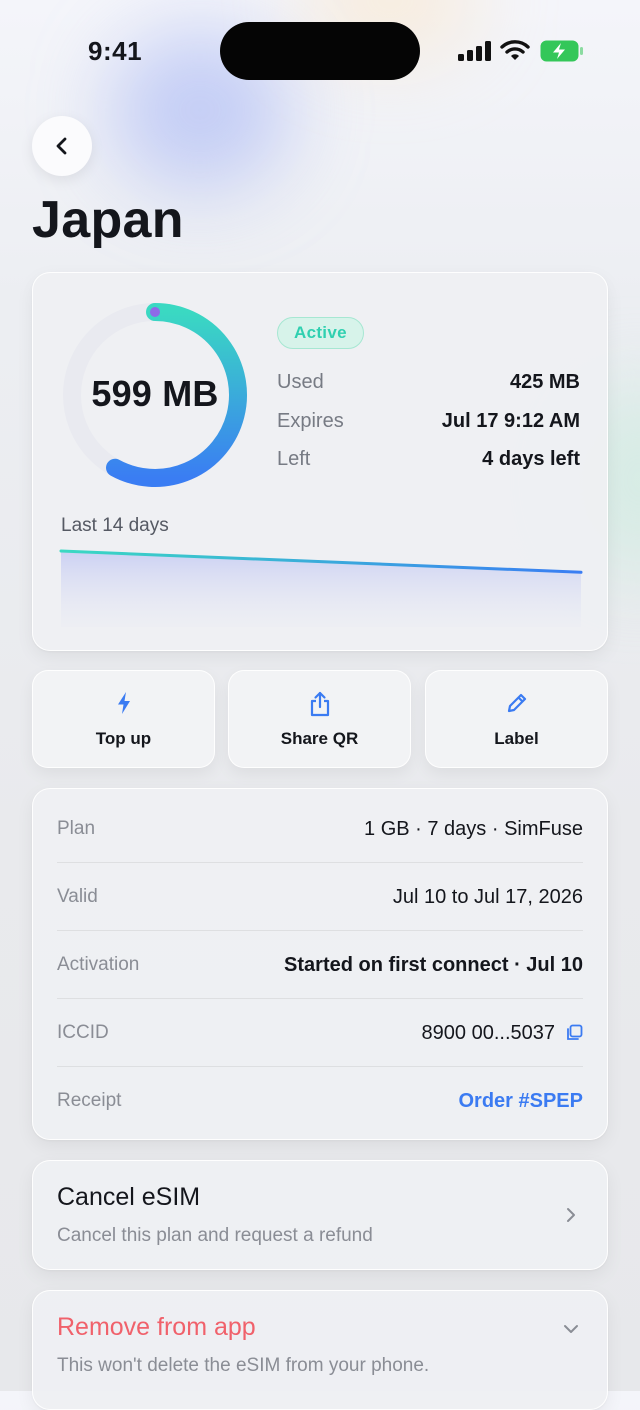  What do you see at coordinates (320, 897) in the screenshot?
I see `detail-row-valid: Valid Jul 10 to Jul 17, 2026` at bounding box center [320, 897].